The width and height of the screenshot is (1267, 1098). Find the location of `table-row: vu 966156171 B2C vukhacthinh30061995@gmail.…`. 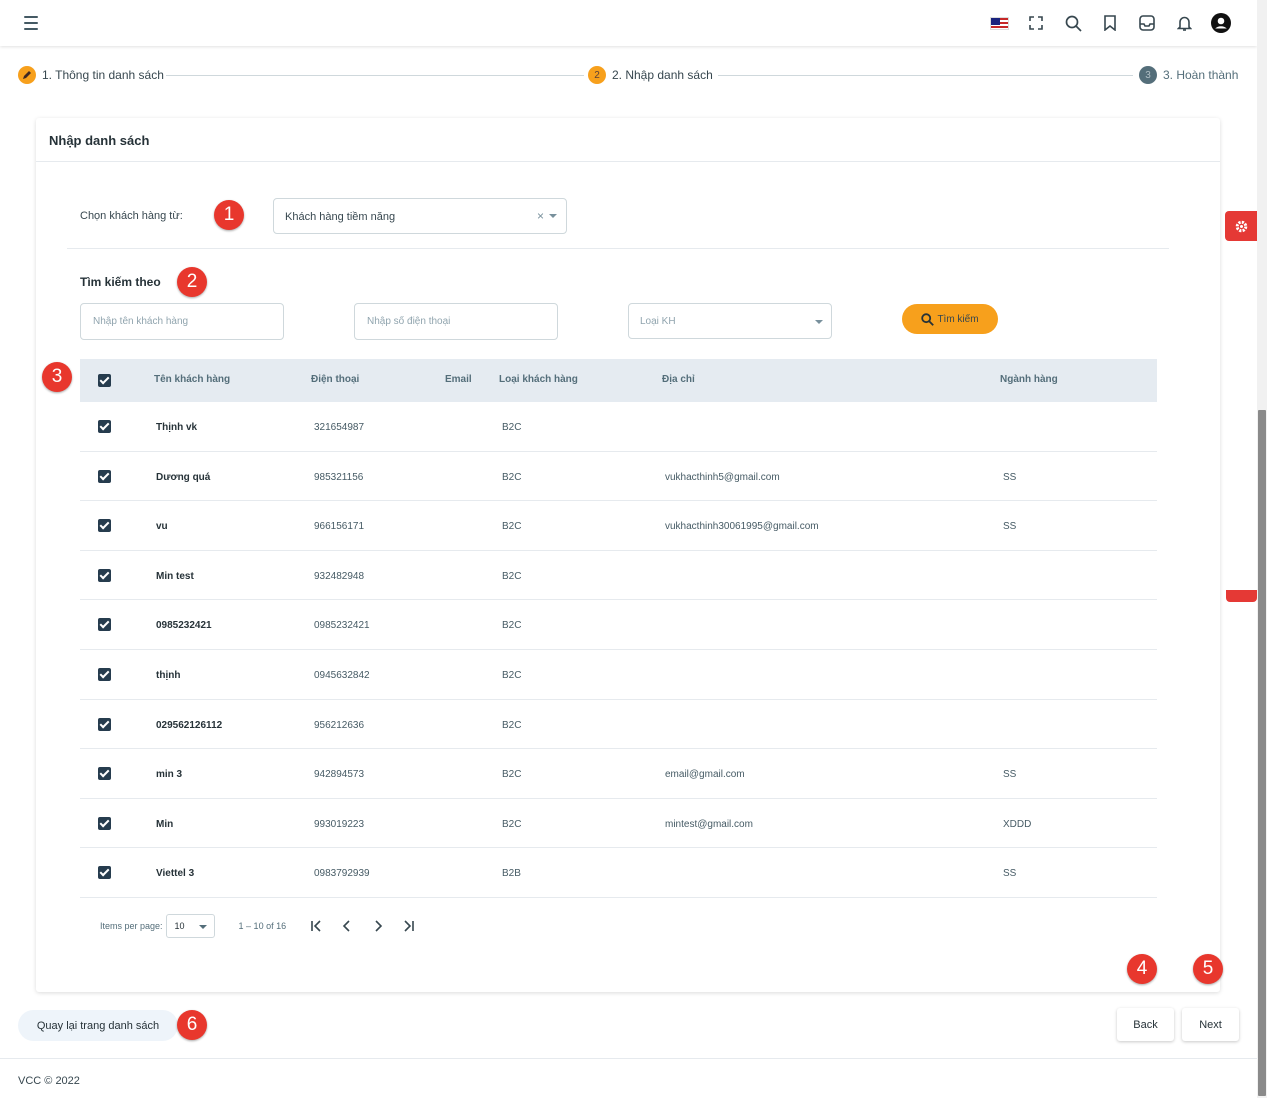

table-row: vu 966156171 B2C vukhacthinh30061995@gmail.… is located at coordinates (618, 526).